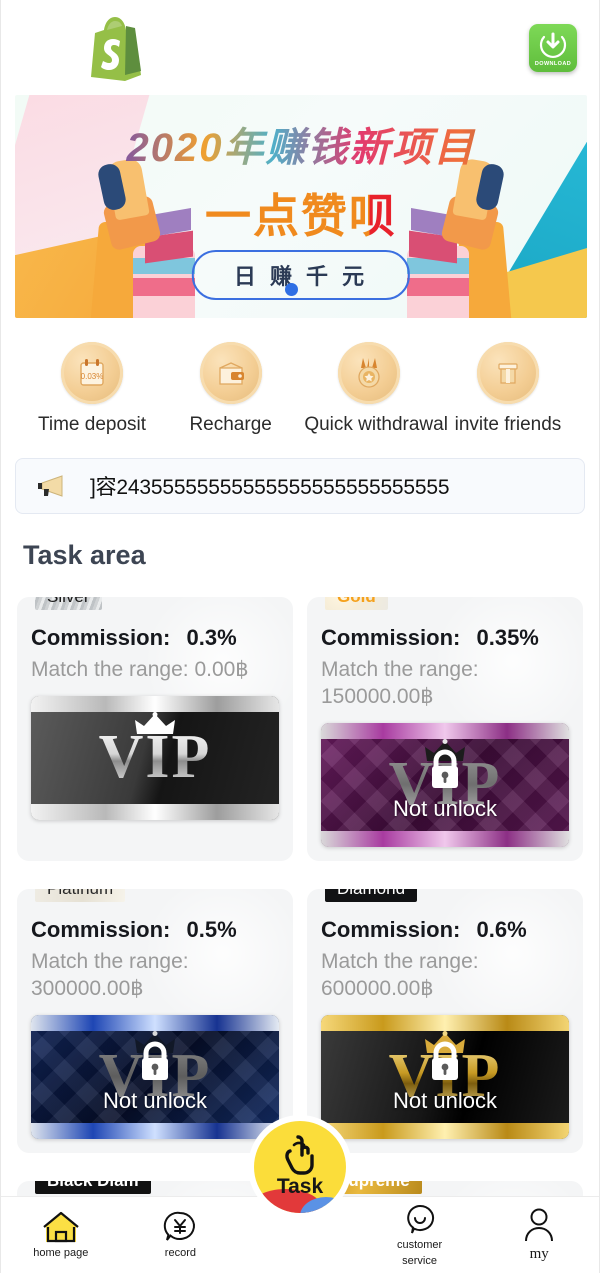  What do you see at coordinates (93, 1187) in the screenshot?
I see `tier-badge: Black Diam` at bounding box center [93, 1187].